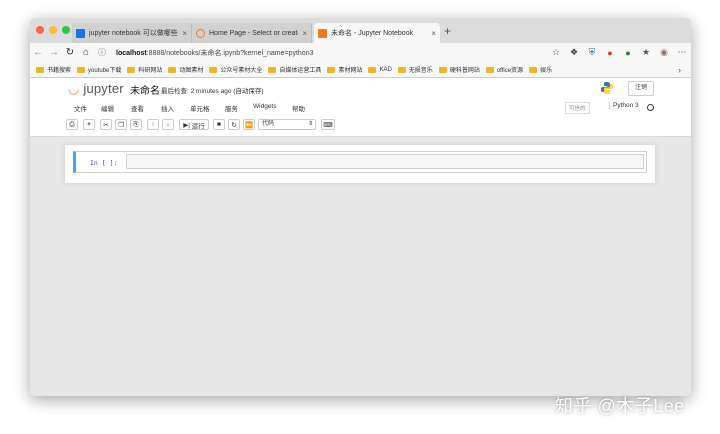 The image size is (720, 434). I want to click on menu-edit: 编辑, so click(107, 108).